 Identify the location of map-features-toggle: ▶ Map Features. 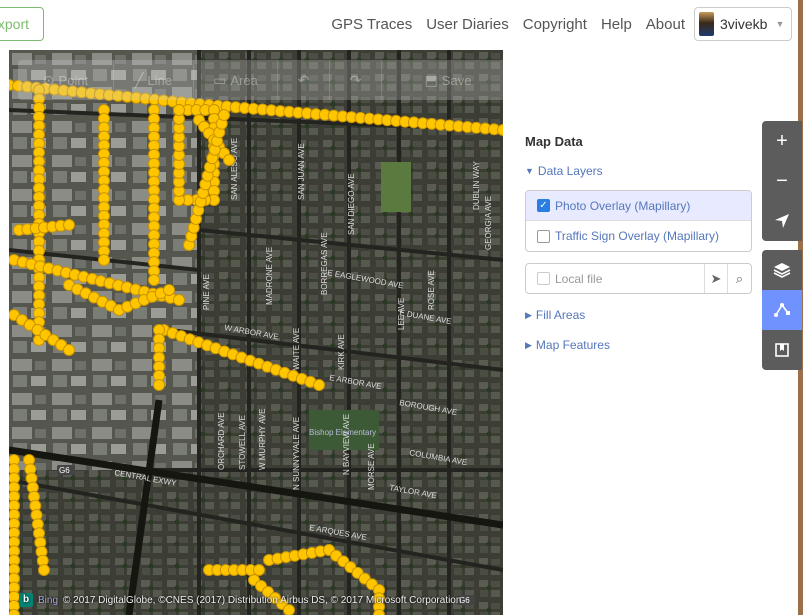
(567, 345).